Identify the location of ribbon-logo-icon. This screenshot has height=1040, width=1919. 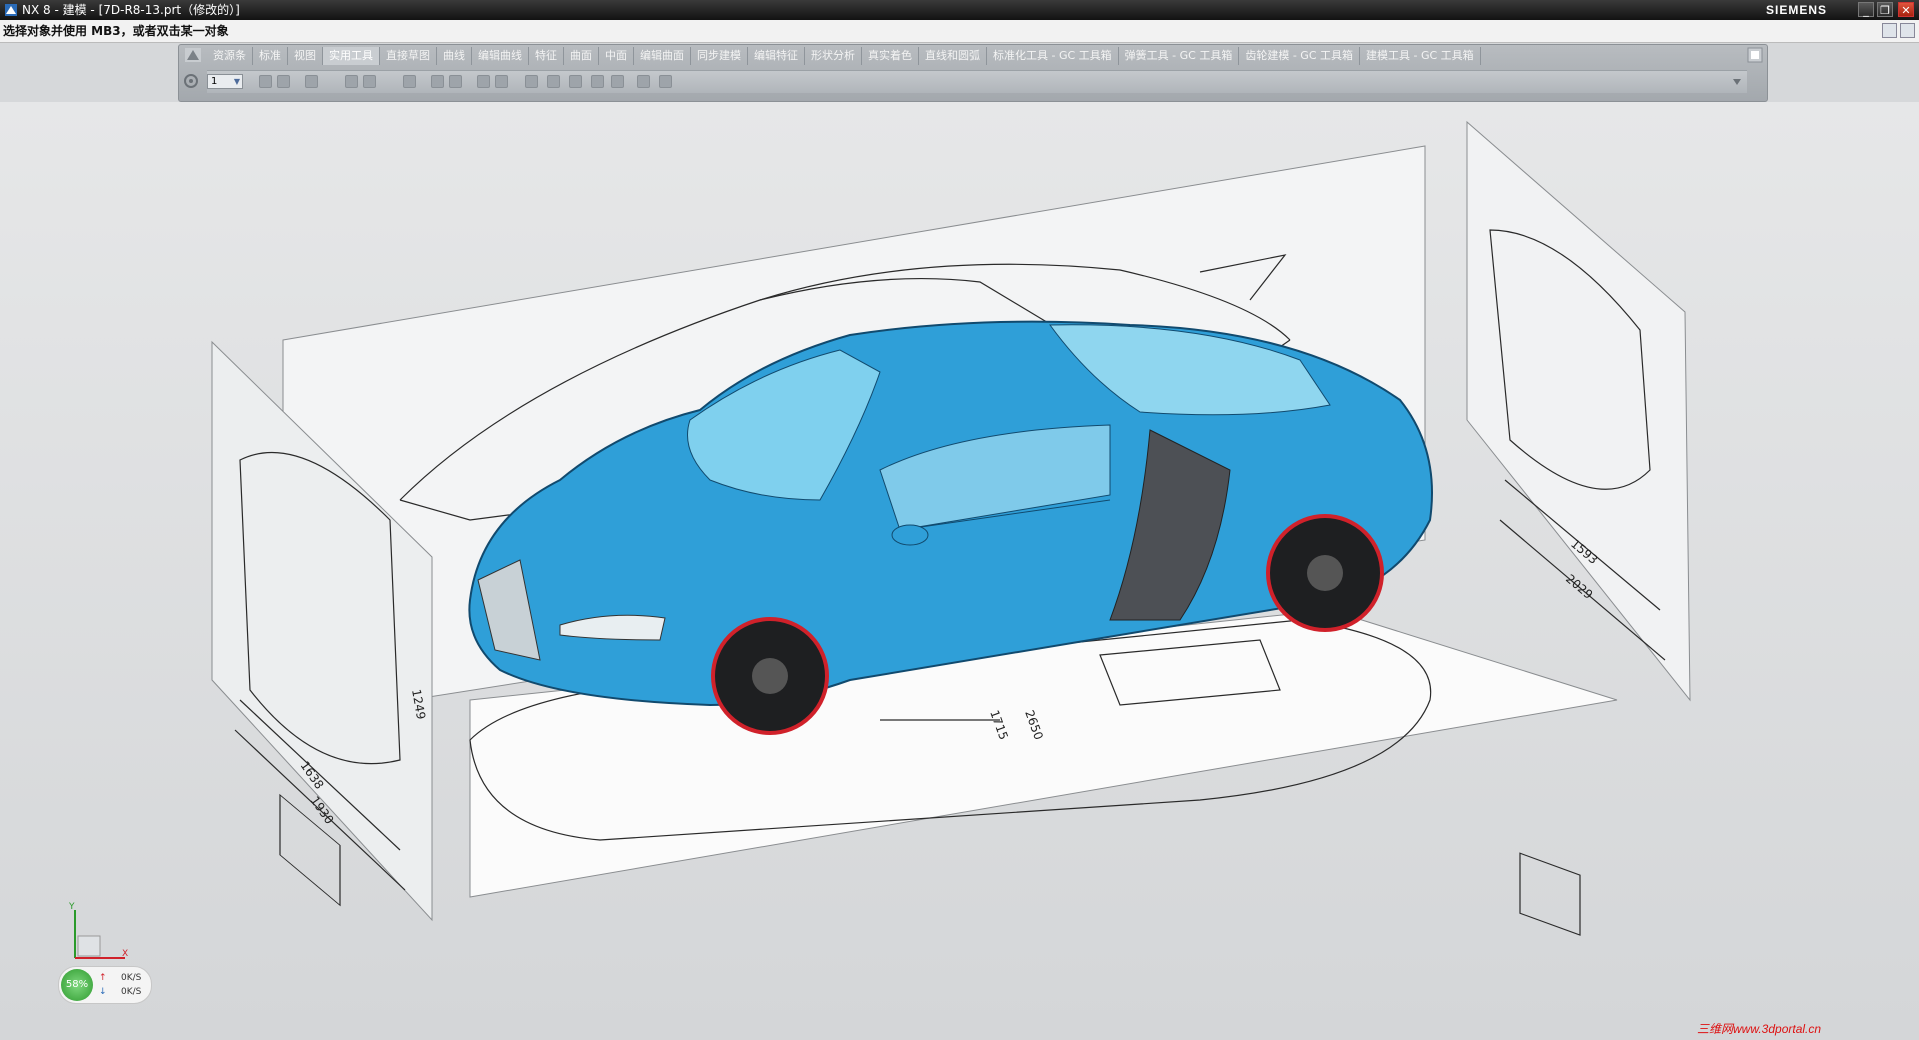
(193, 55).